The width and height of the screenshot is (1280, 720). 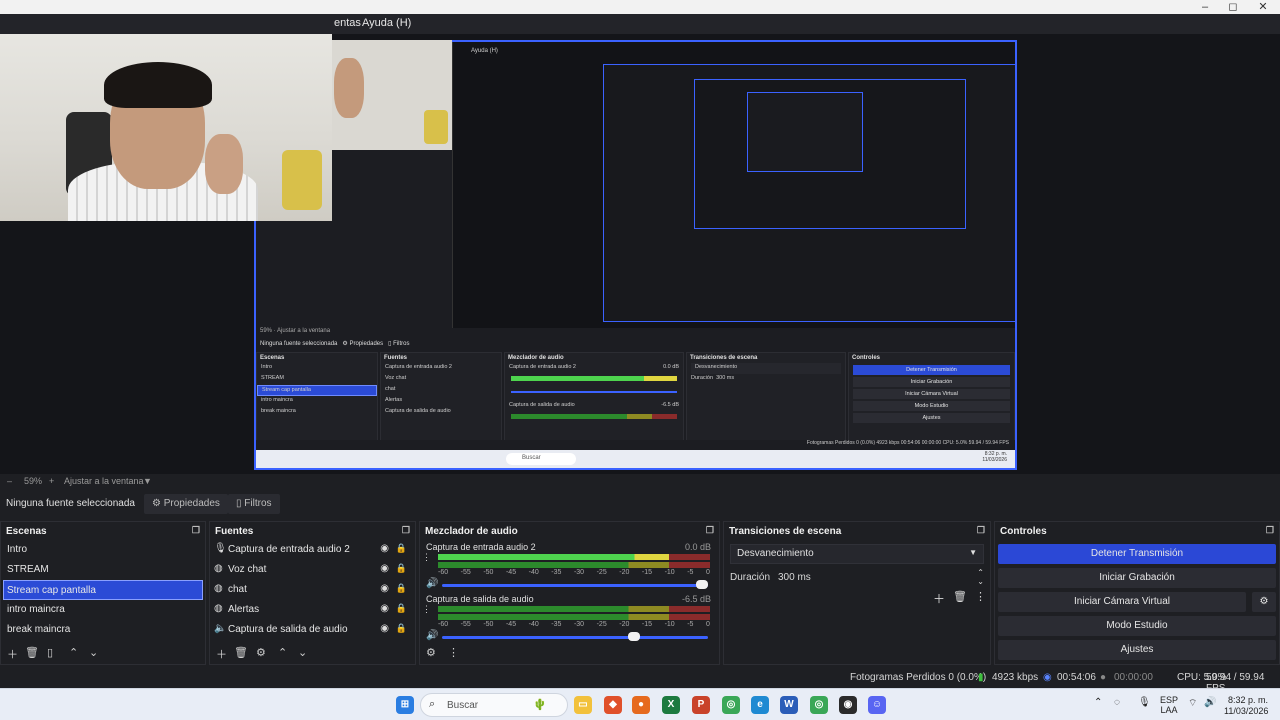 I want to click on start-virtual-camera-button: Iniciar Cámara Virtual, so click(x=1122, y=602).